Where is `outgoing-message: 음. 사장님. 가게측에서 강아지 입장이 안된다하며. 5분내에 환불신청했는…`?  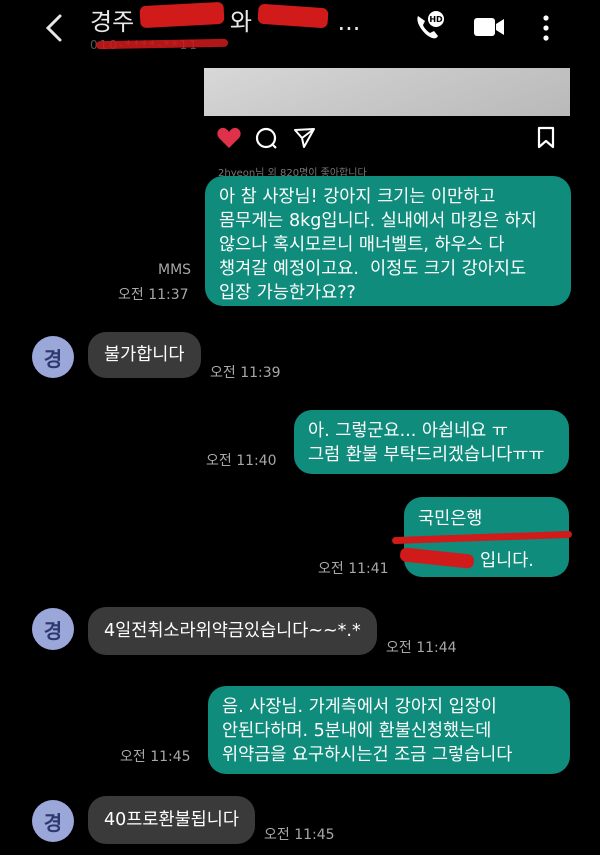
outgoing-message: 음. 사장님. 가게측에서 강아지 입장이 안된다하며. 5분내에 환불신청했는… is located at coordinates (389, 730).